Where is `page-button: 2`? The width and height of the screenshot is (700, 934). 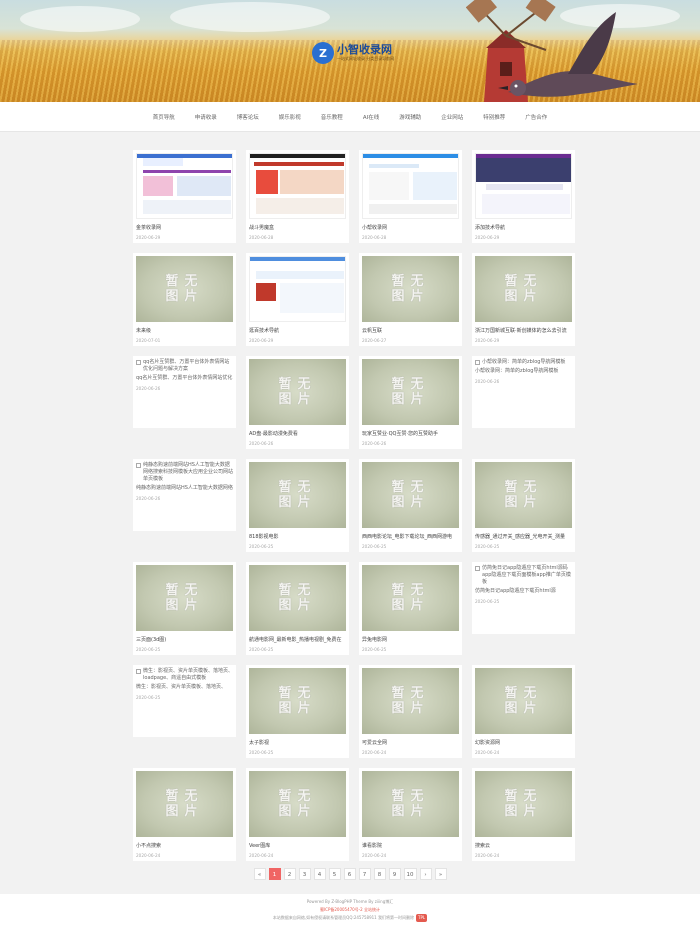
page-button: 2 is located at coordinates (289, 874).